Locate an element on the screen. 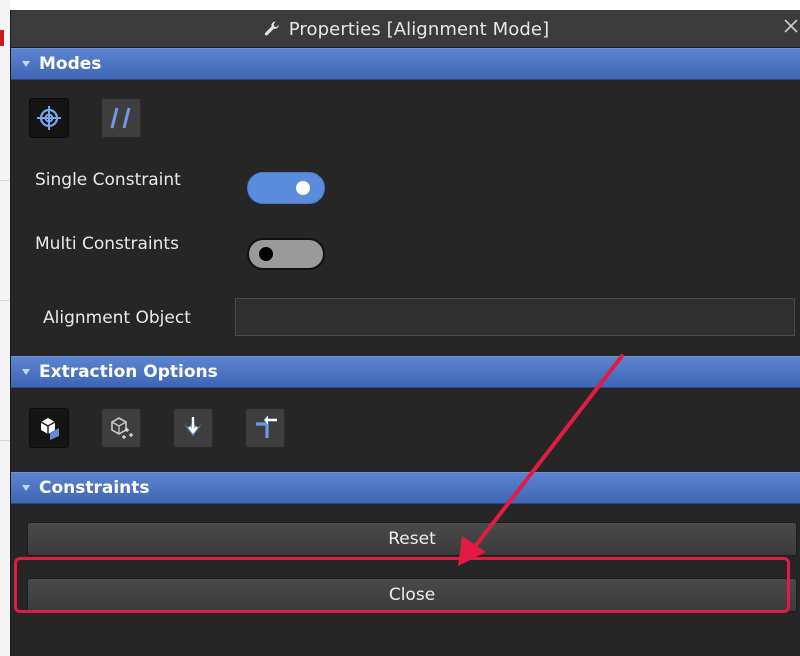  alignment-object-label: Alignment Object is located at coordinates (117, 318).